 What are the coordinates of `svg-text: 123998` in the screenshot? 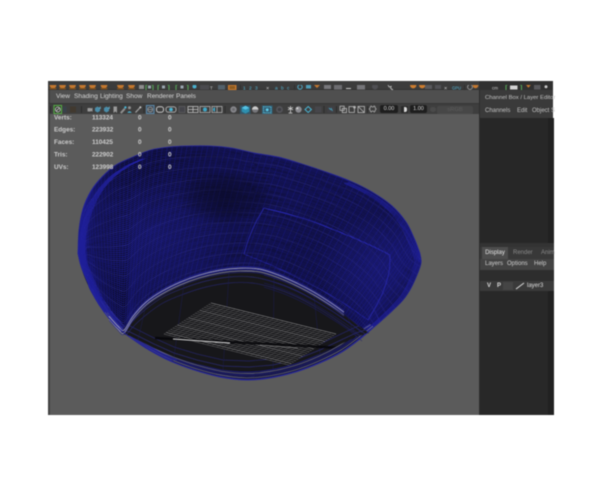 It's located at (103, 167).